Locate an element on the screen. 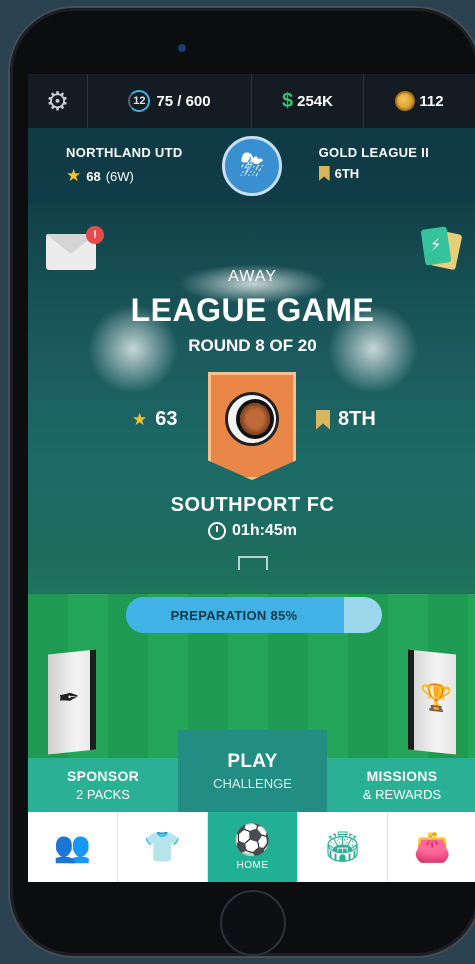 This screenshot has height=964, width=475. fountain-pen-icon: ✒ is located at coordinates (69, 697).